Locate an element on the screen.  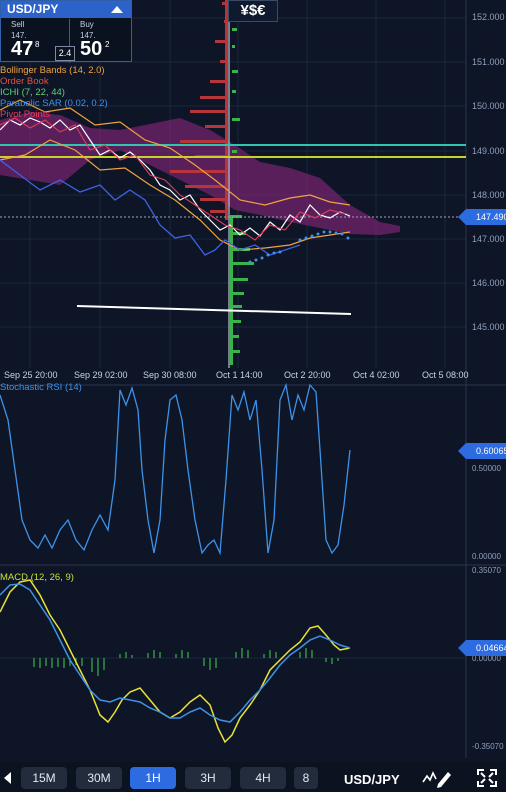
macd-title: MACD (12, 26, 9) is located at coordinates (37, 577).